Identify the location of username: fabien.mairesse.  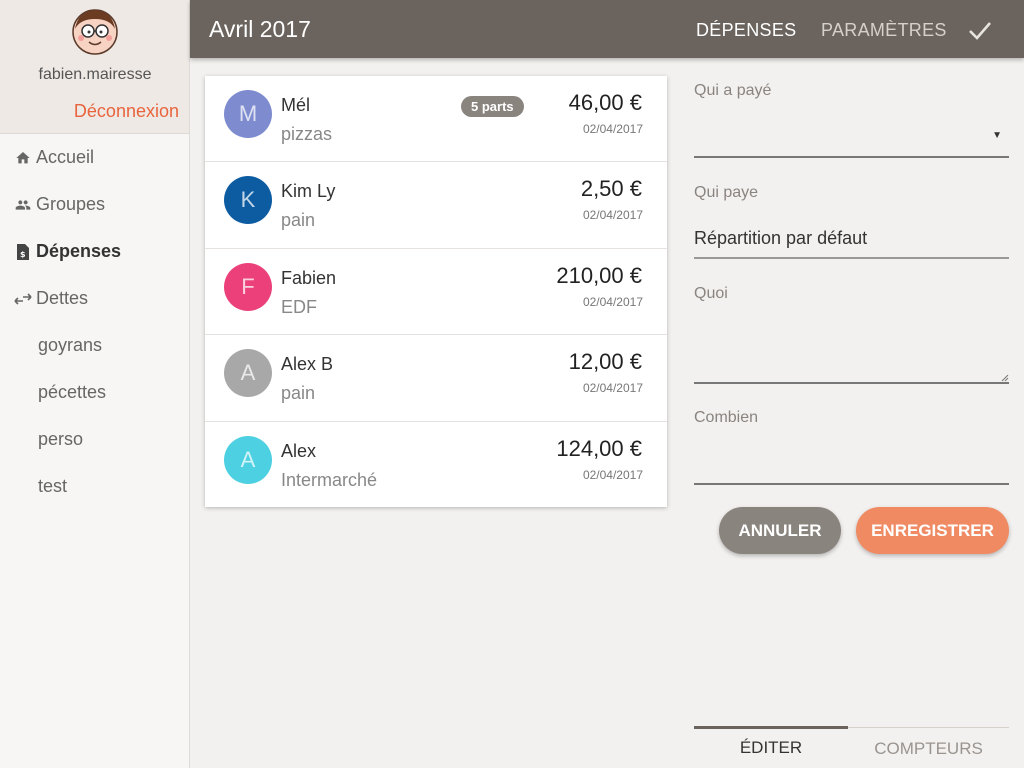
(95, 74).